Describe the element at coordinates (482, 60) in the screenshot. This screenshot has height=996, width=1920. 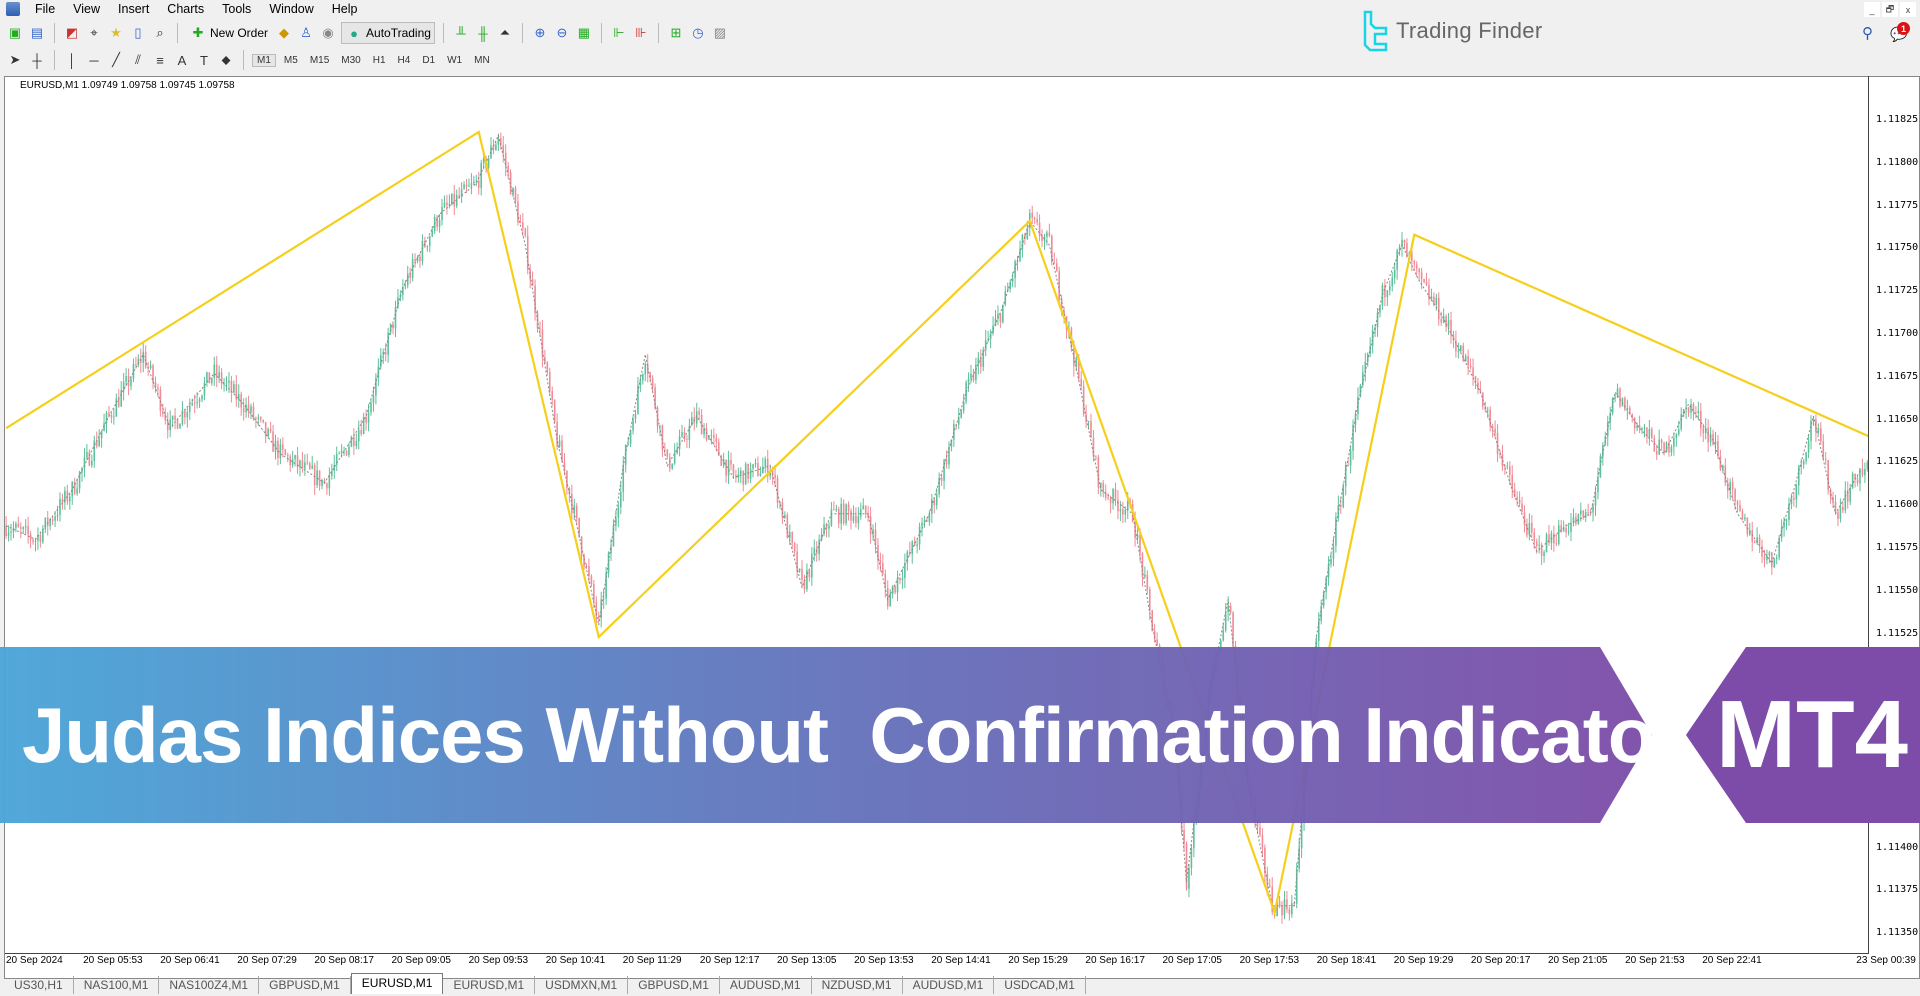
I see `timeframe-mn: MN` at that location.